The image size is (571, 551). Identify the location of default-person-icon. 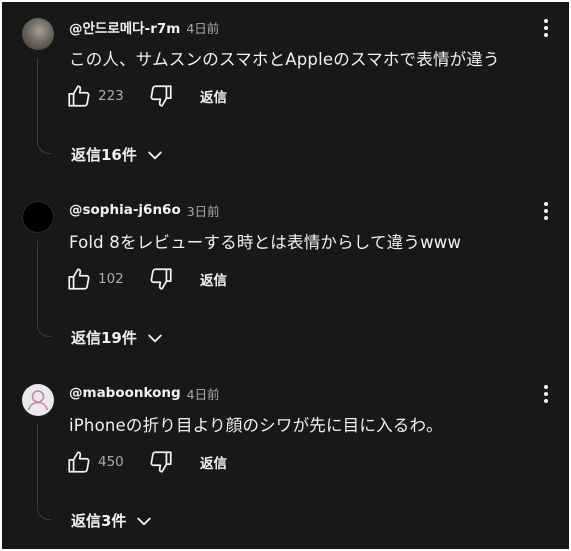
(38, 400).